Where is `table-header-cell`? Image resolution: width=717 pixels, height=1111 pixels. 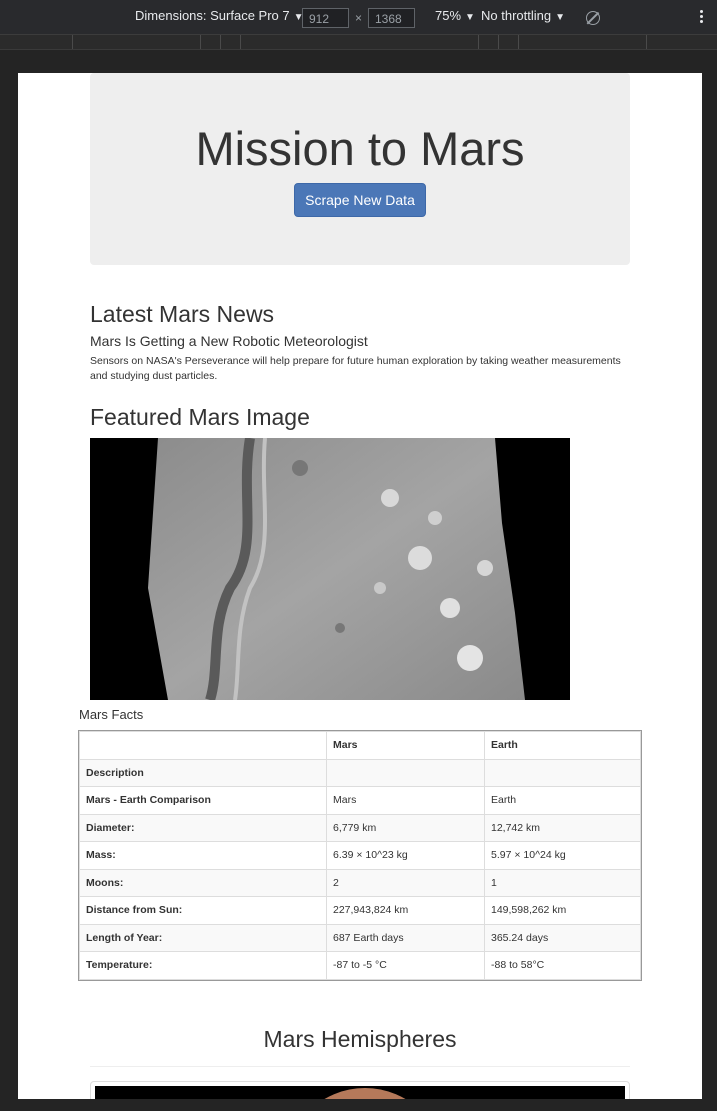
table-header-cell is located at coordinates (203, 745).